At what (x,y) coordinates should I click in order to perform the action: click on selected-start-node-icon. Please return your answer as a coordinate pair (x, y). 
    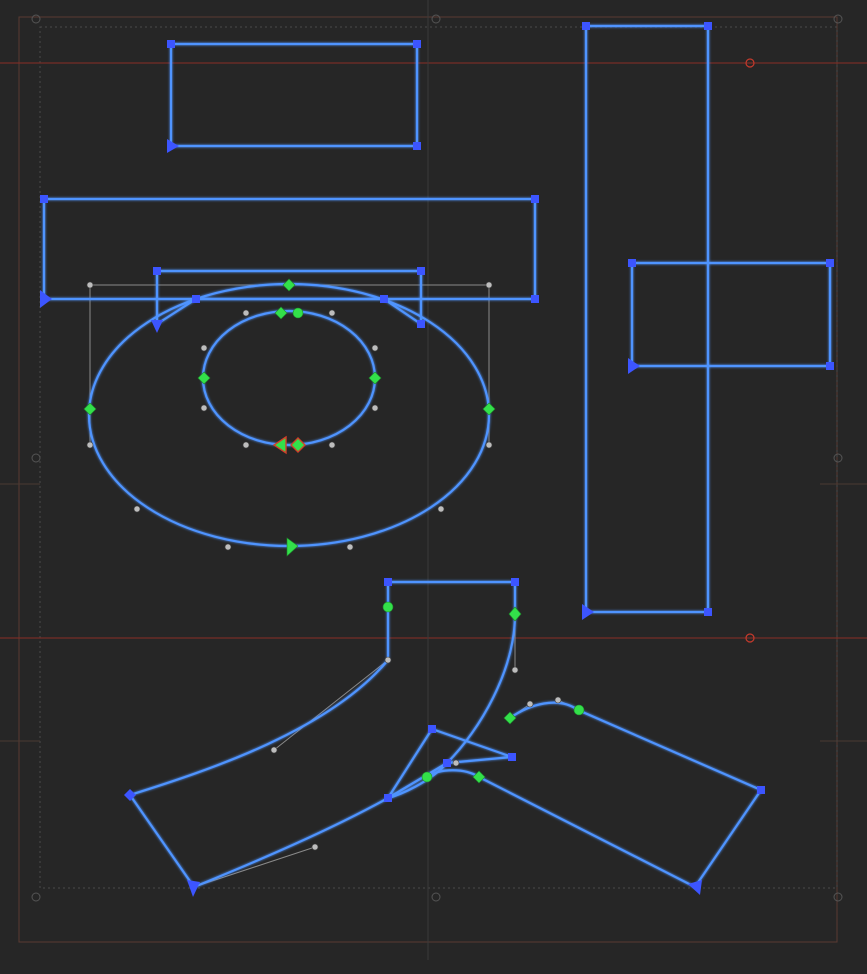
    Looking at the image, I should click on (279, 445).